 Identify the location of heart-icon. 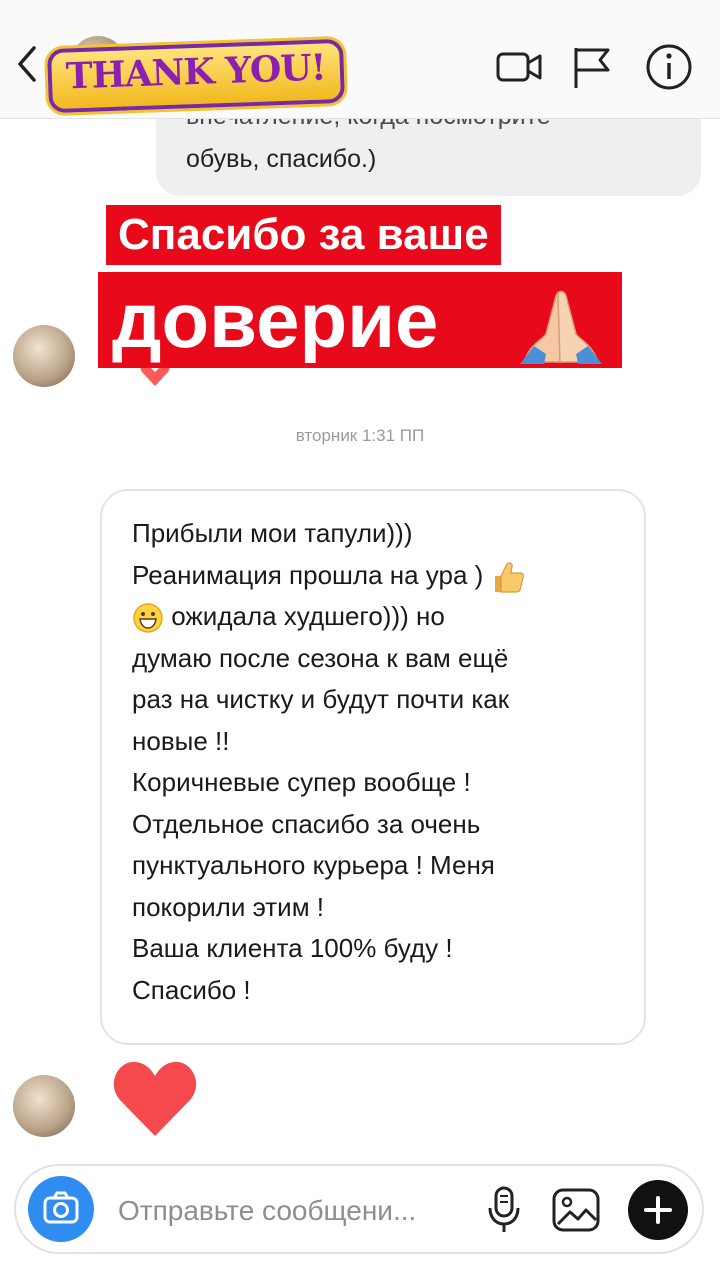
(155, 1099).